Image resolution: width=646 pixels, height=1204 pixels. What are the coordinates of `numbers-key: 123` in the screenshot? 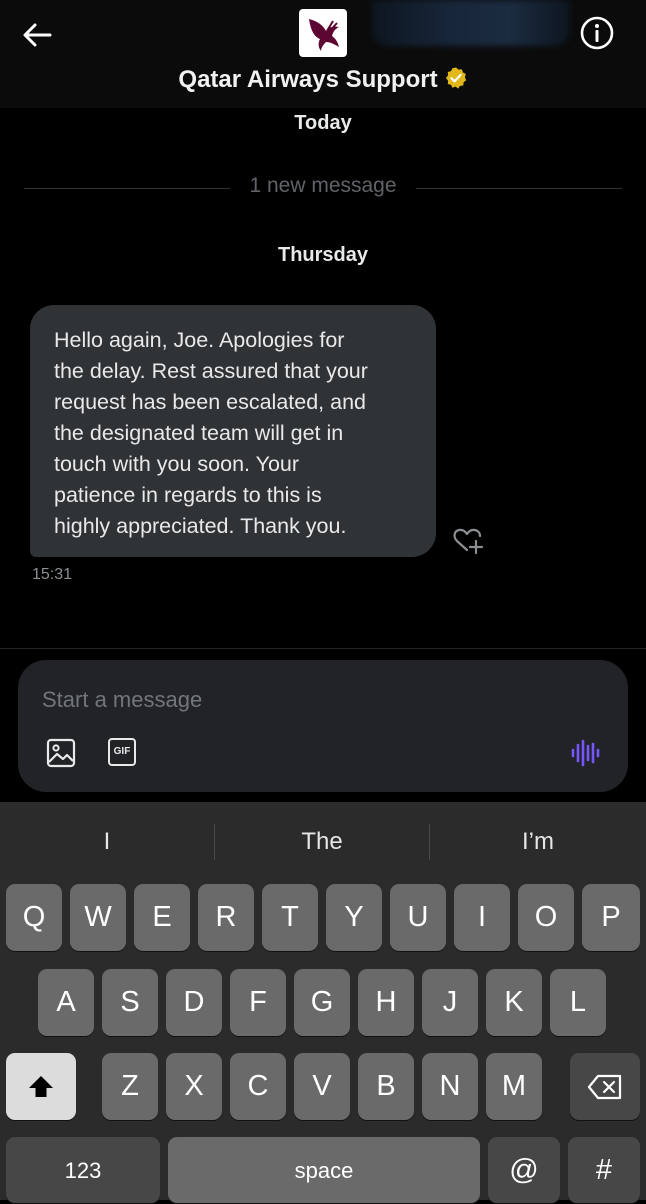 It's located at (83, 1170).